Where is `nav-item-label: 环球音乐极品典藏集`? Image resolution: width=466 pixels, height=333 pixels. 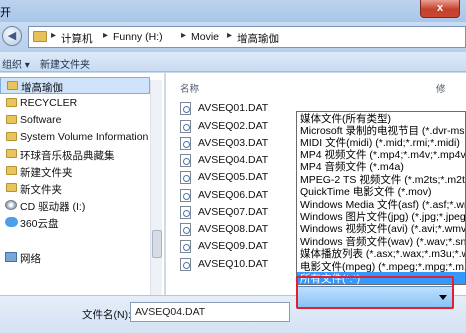 nav-item-label: 环球音乐极品典藏集 is located at coordinates (67, 156).